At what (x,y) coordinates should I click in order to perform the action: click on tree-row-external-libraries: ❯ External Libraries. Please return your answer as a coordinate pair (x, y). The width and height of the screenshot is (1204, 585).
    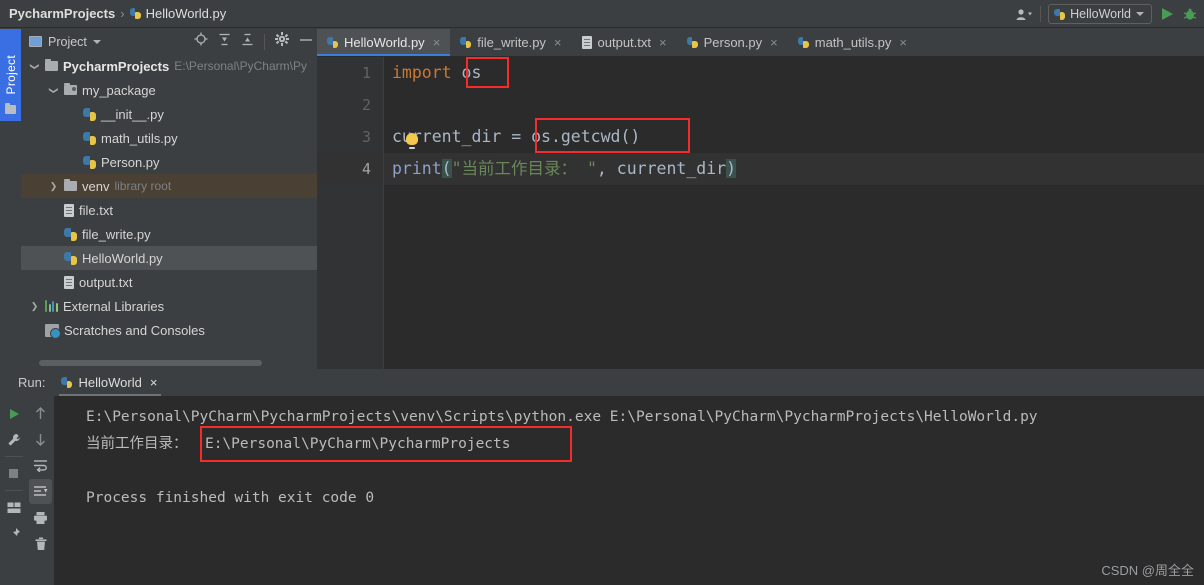
    Looking at the image, I should click on (169, 306).